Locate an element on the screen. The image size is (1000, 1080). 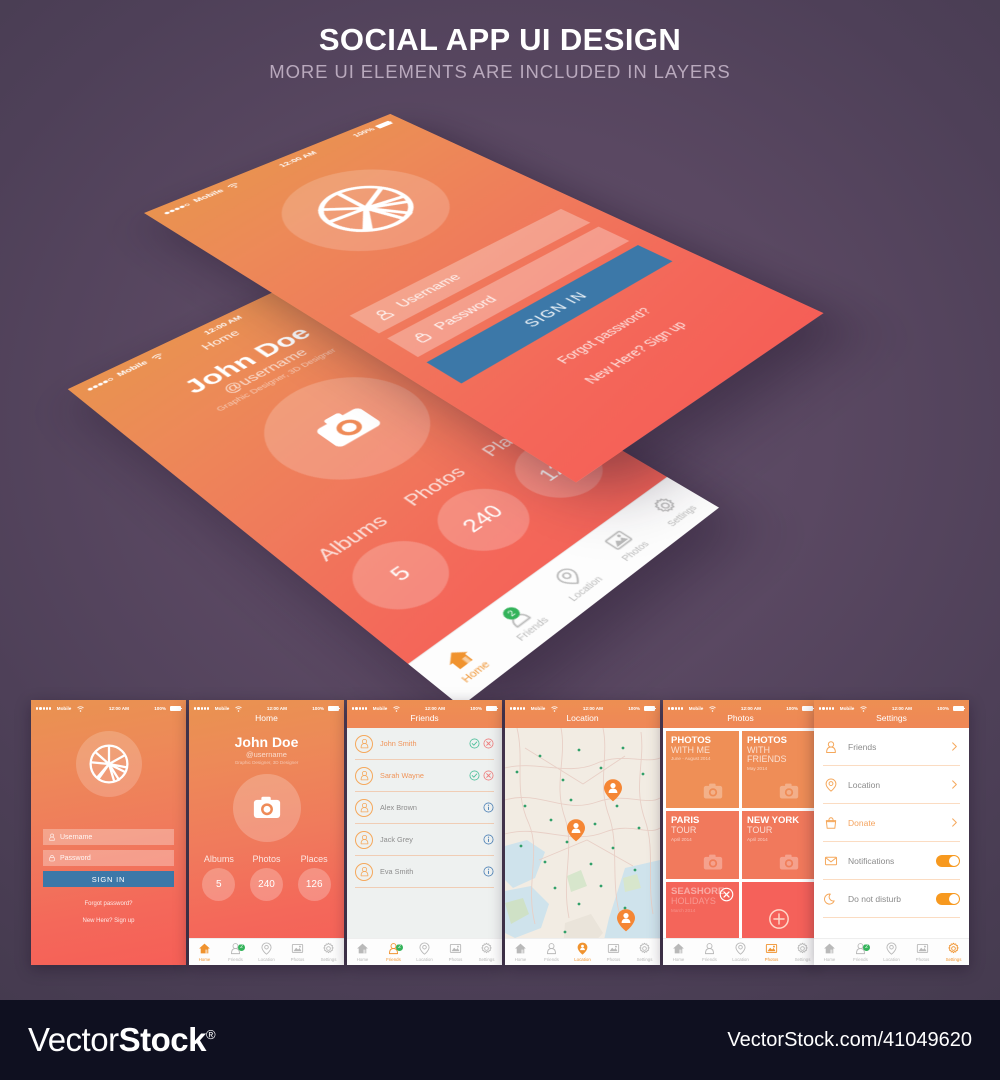
screen-title: Friends is located at coordinates (424, 718).